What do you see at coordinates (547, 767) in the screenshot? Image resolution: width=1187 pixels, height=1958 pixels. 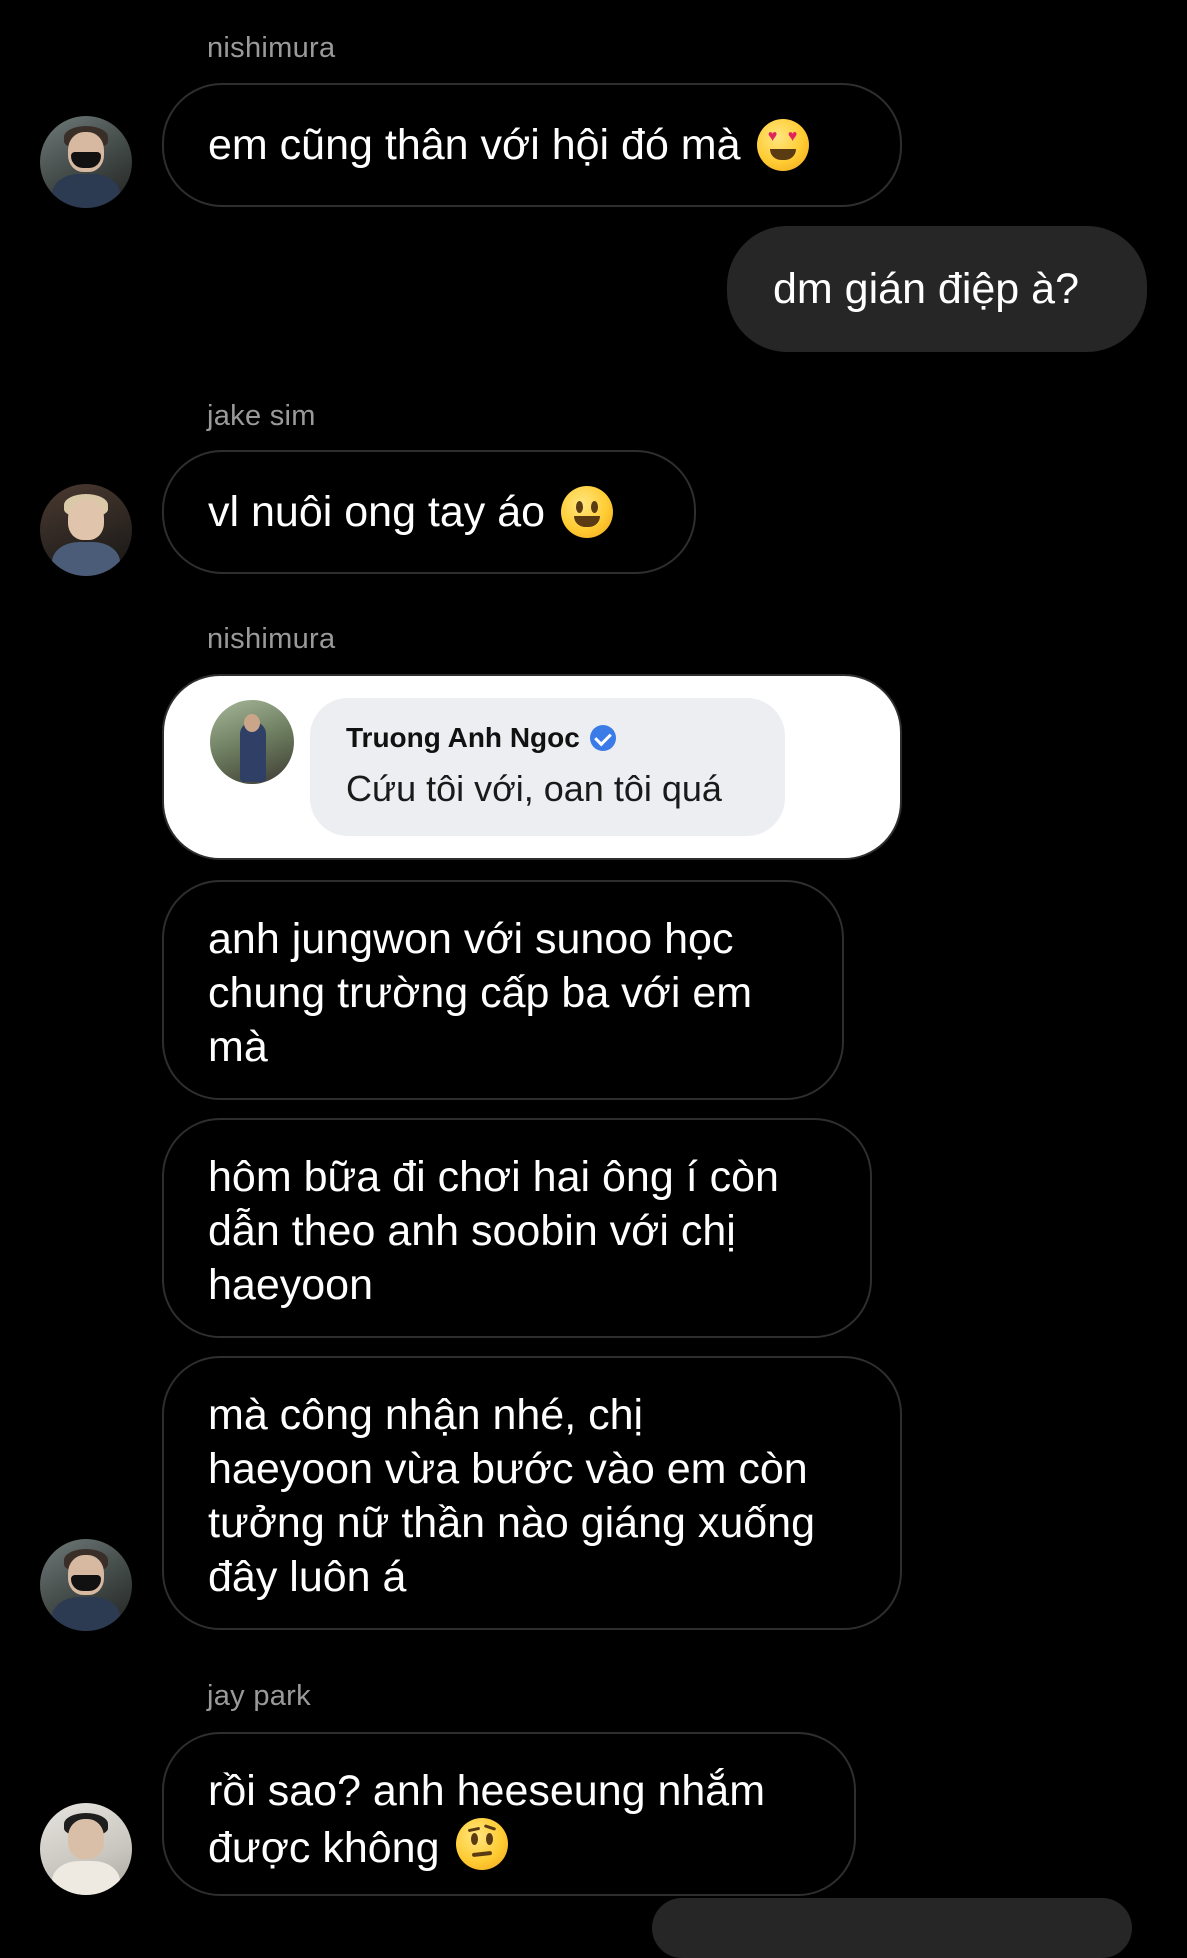 I see `comment-bubble: Truong Anh Ngoc Cứu tôi với, oan tôi quá` at bounding box center [547, 767].